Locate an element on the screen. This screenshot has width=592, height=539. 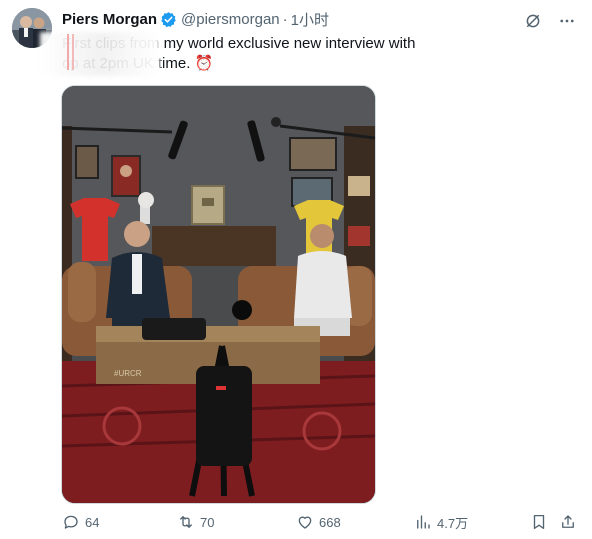
tweet-header: Piers Morgan @piersmorgan · 1小时 is located at coordinates (195, 19).